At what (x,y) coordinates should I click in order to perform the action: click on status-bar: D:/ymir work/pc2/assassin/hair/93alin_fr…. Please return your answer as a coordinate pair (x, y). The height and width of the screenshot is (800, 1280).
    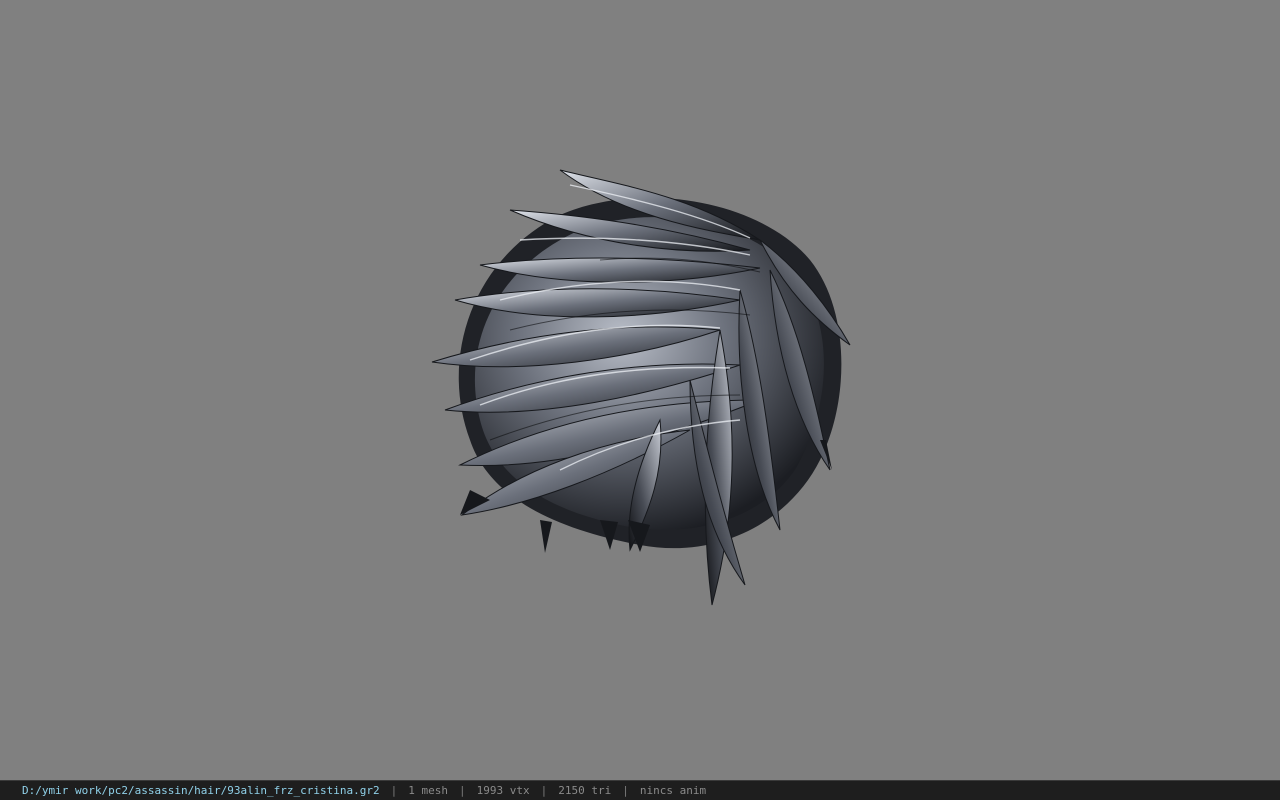
    Looking at the image, I should click on (640, 790).